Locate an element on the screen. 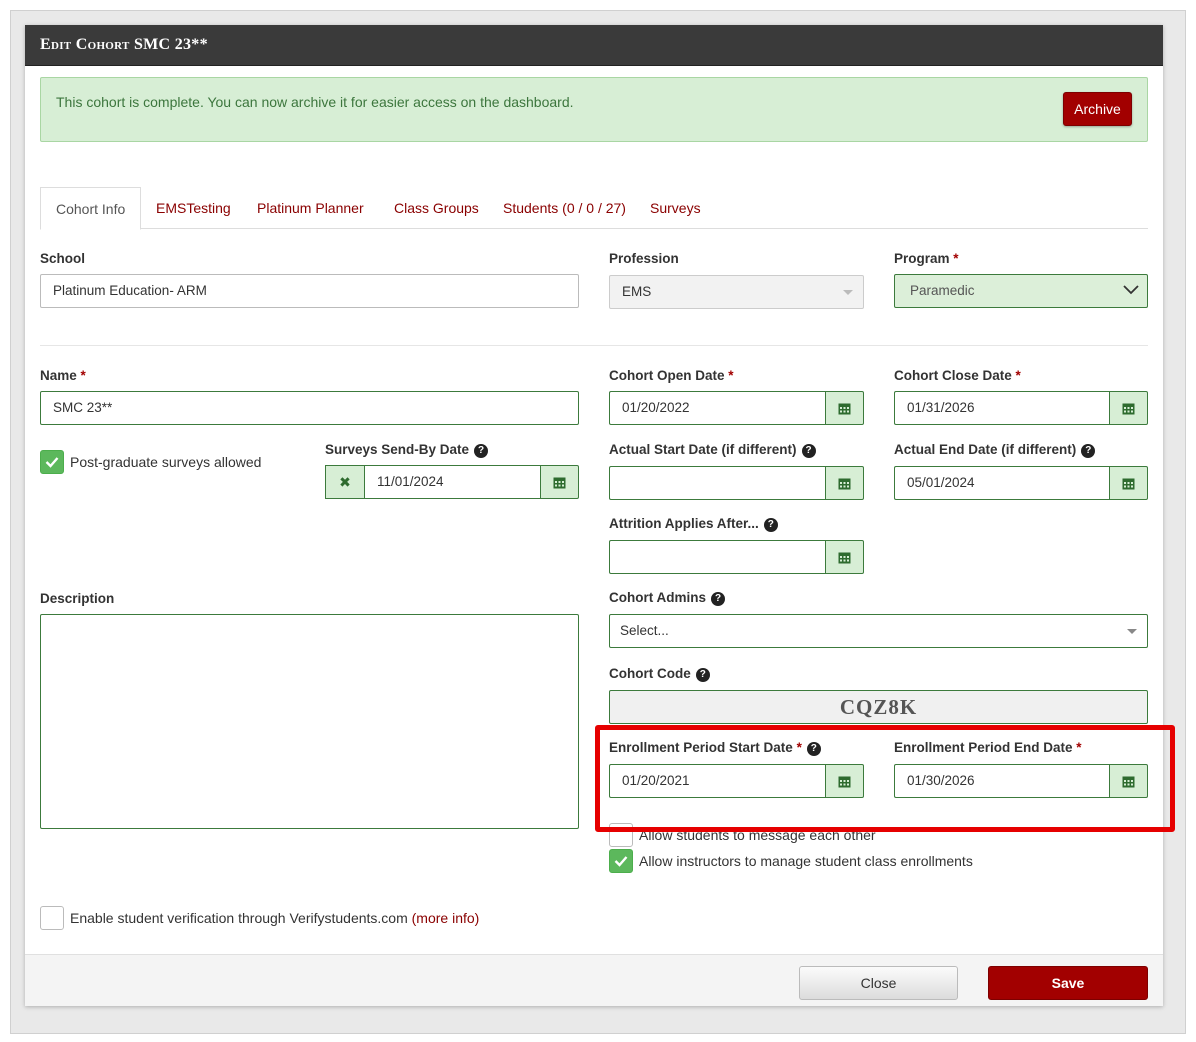 This screenshot has height=1042, width=1196. actual-start-date-picker is located at coordinates (736, 483).